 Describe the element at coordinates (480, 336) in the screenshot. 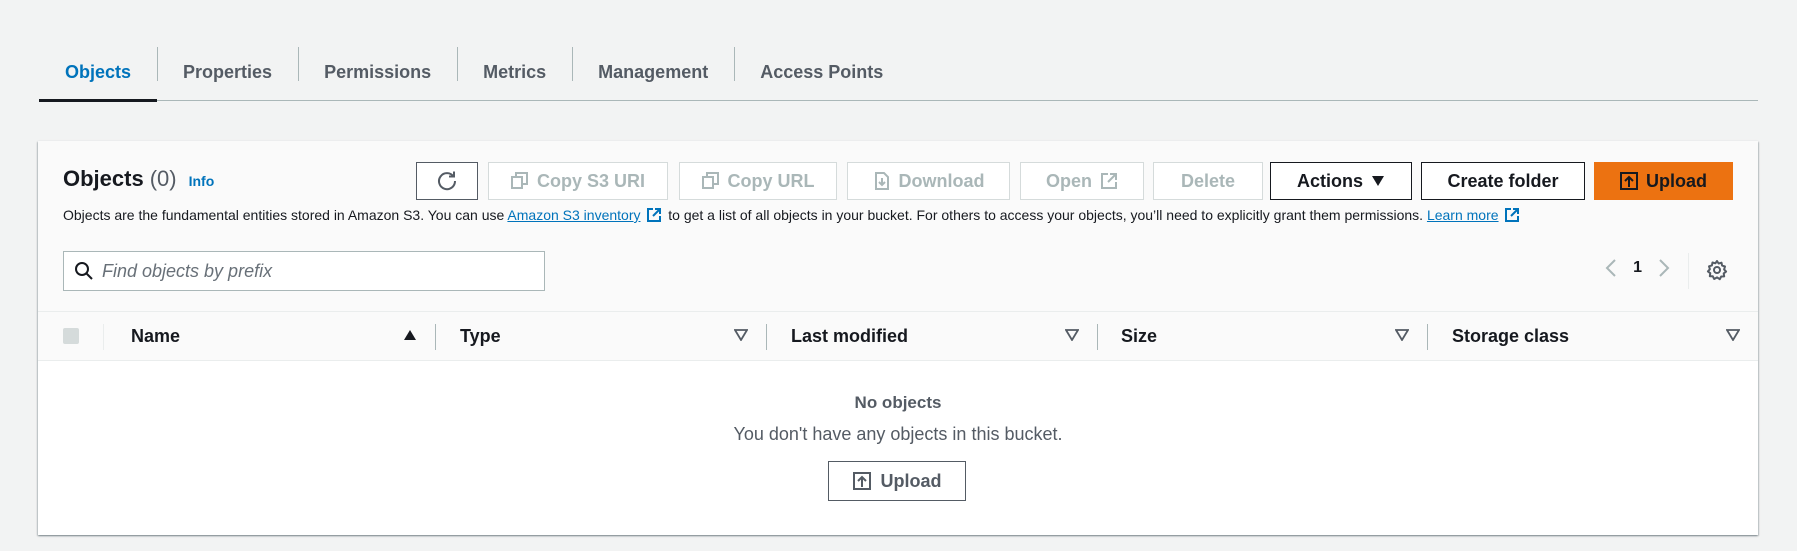

I see `column-header-type: Type` at that location.